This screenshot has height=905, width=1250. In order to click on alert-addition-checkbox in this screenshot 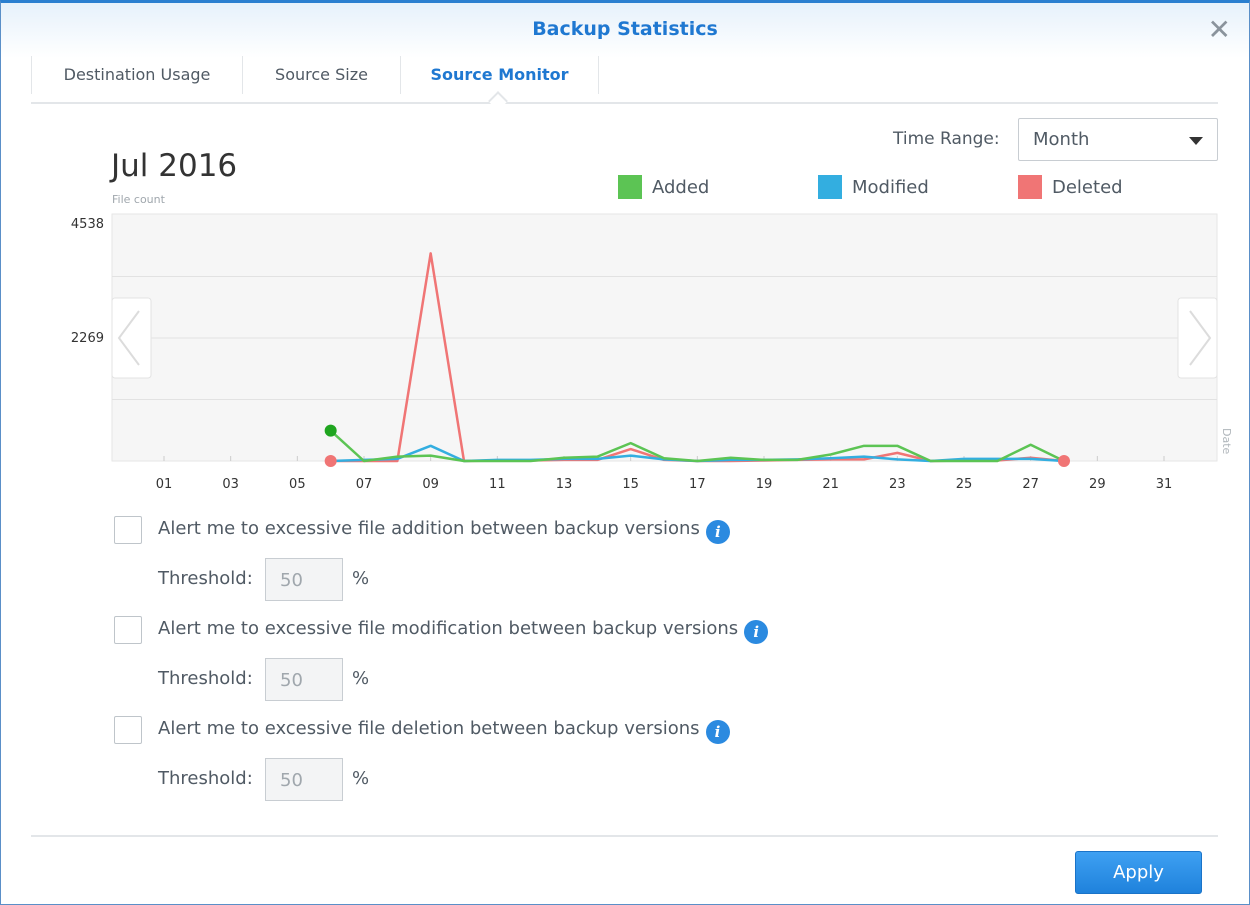, I will do `click(128, 530)`.